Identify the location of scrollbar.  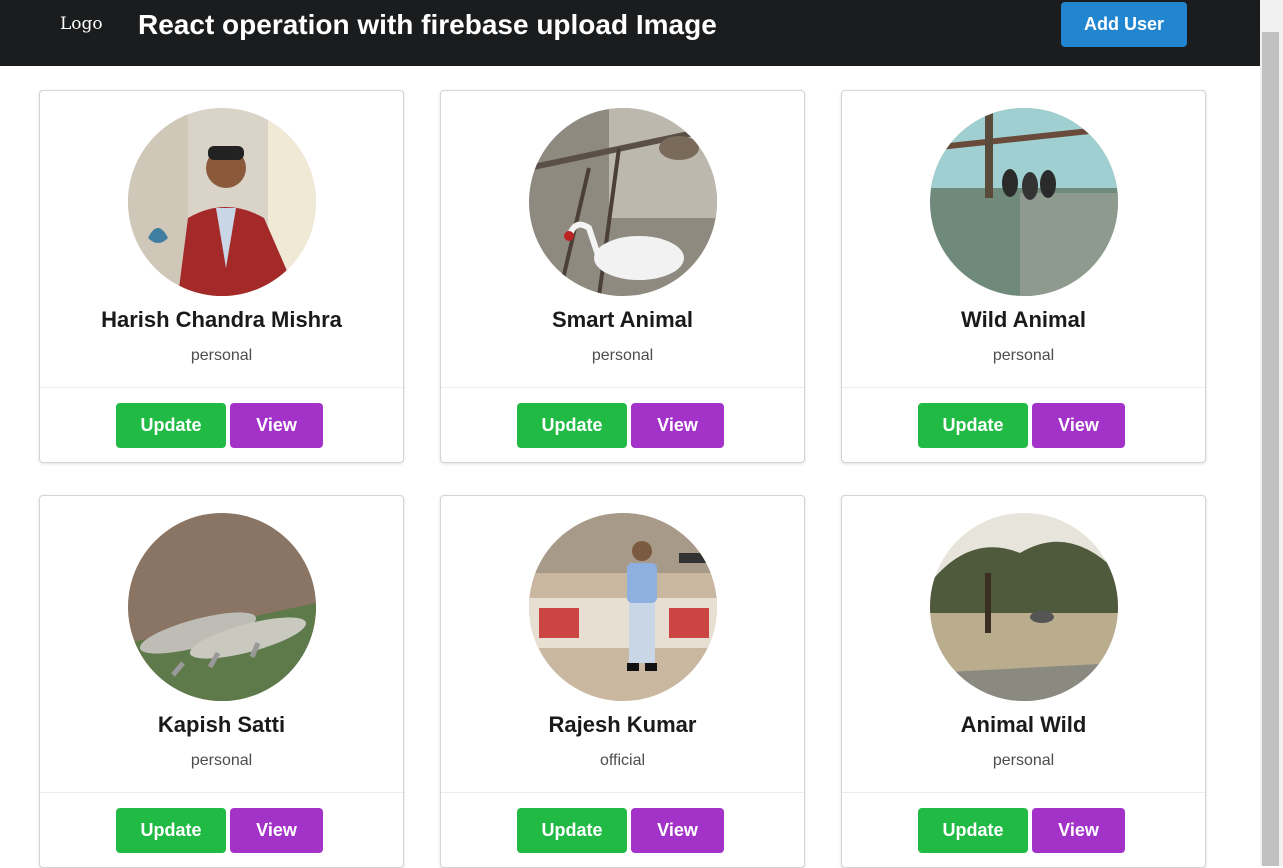
(1271, 433).